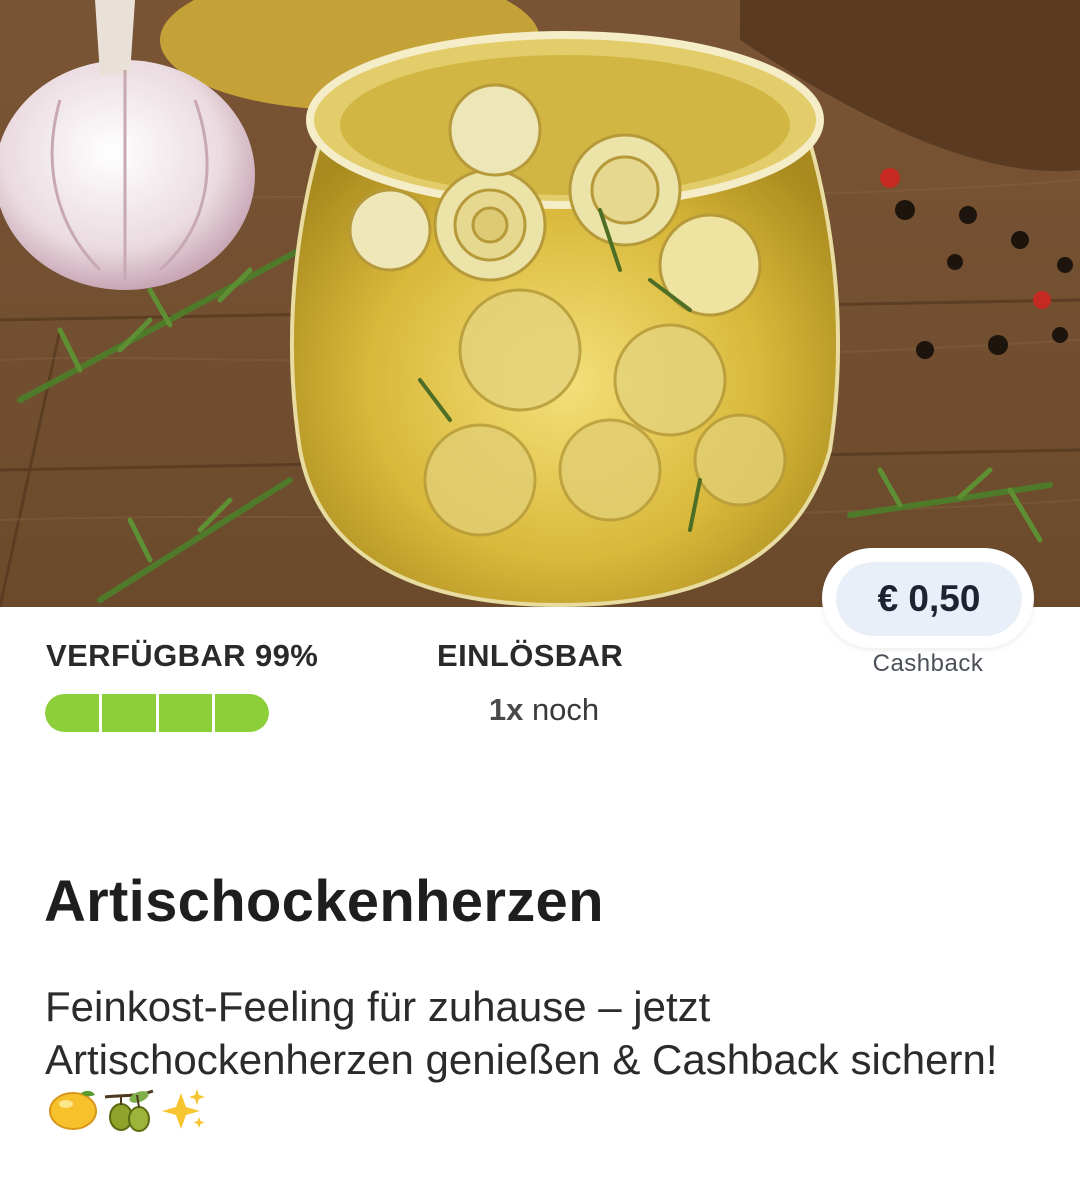 Image resolution: width=1080 pixels, height=1185 pixels. Describe the element at coordinates (565, 709) in the screenshot. I see `redeemable-suffix: noch` at that location.